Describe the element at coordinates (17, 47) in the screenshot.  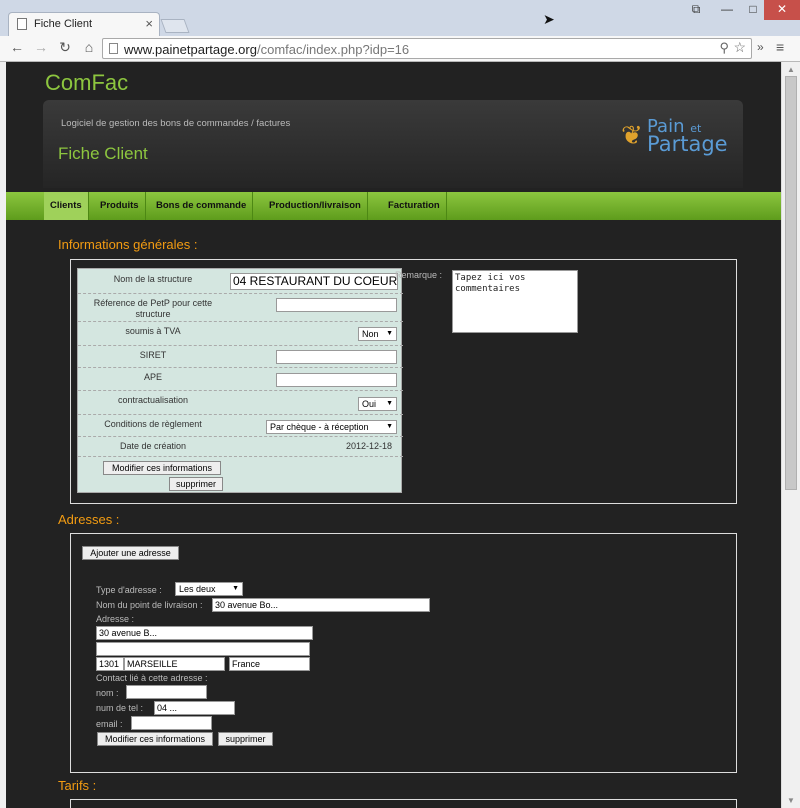
I see `back-arrow-icon: ←` at that location.